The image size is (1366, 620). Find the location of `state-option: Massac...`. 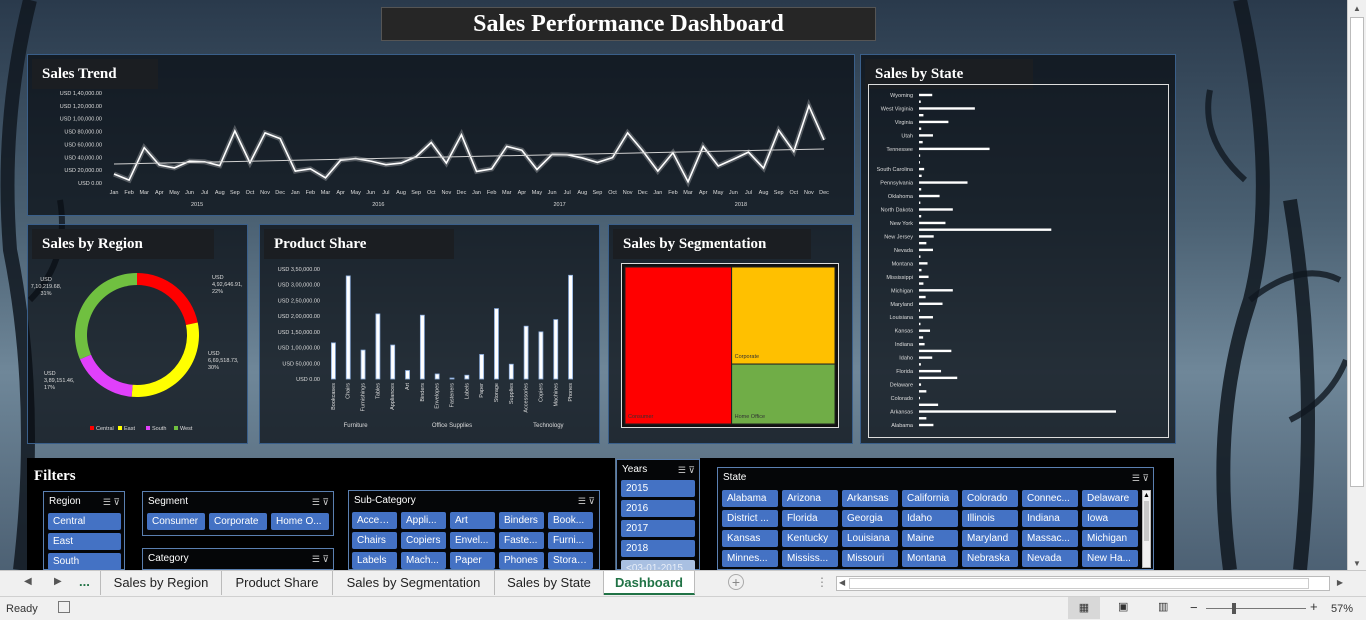

state-option: Massac... is located at coordinates (1050, 538).